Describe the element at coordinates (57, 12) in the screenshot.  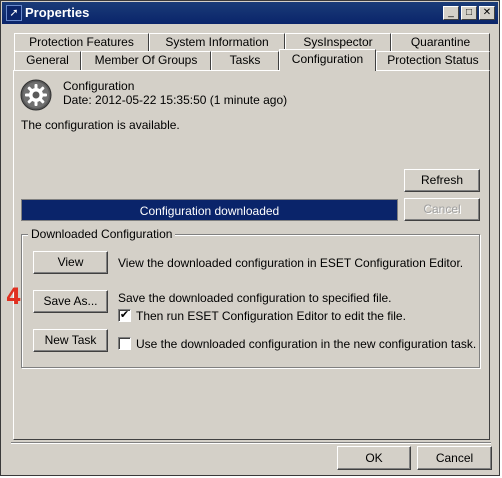
I see `window-title: Properties` at that location.